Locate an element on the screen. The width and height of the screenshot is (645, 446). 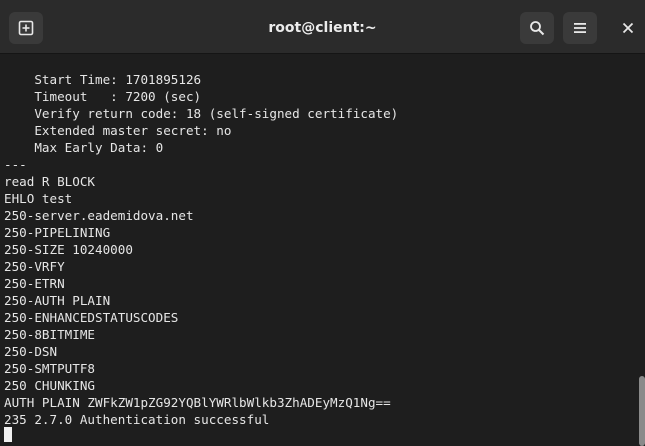
close-button is located at coordinates (628, 28).